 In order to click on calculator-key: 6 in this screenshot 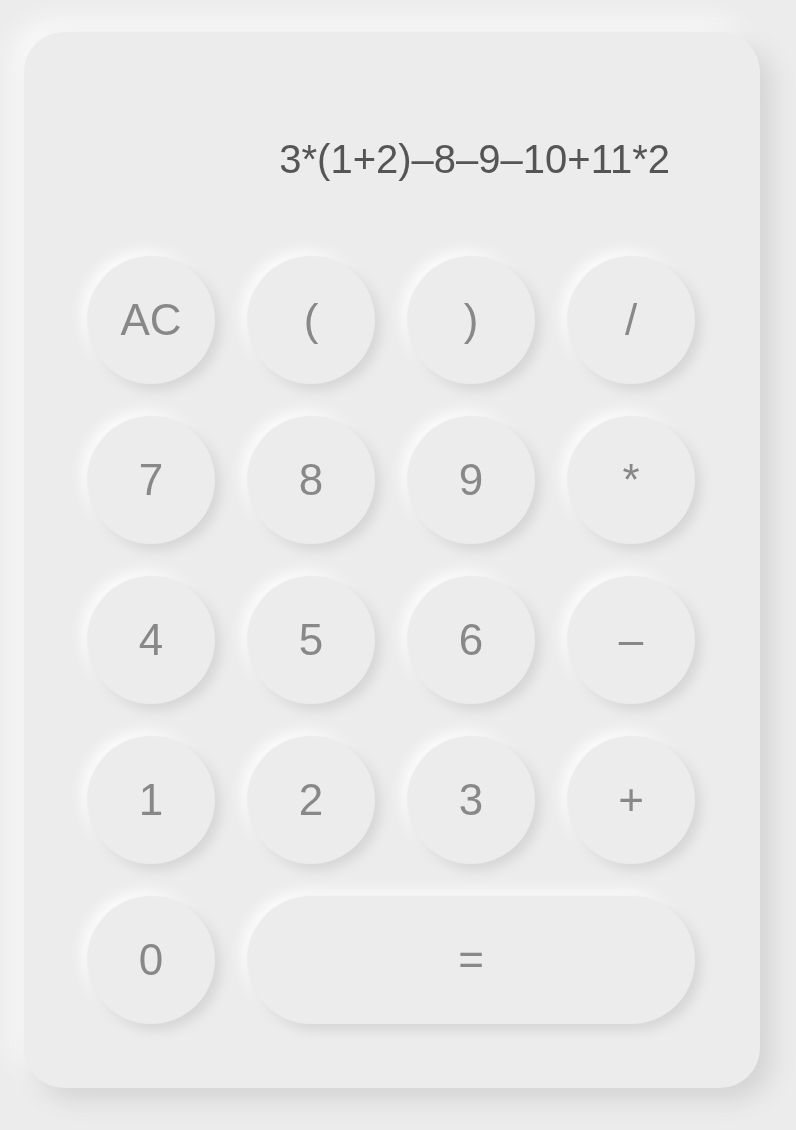, I will do `click(471, 640)`.